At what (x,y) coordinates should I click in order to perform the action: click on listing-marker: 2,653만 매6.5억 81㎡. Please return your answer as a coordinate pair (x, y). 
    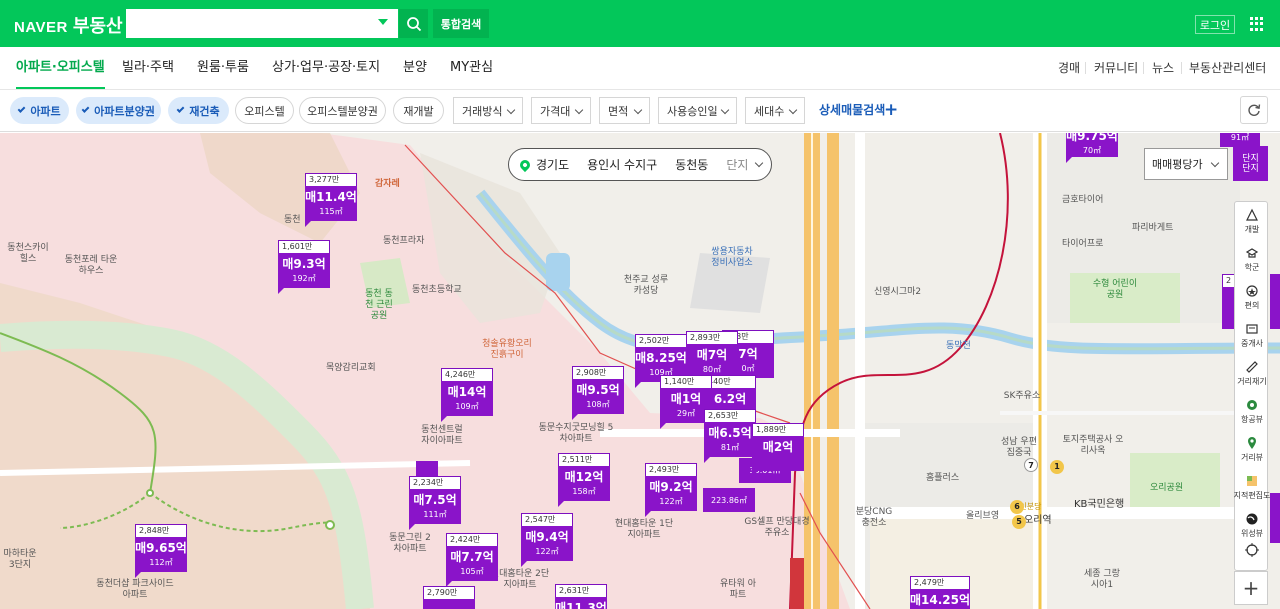
    Looking at the image, I should click on (730, 436).